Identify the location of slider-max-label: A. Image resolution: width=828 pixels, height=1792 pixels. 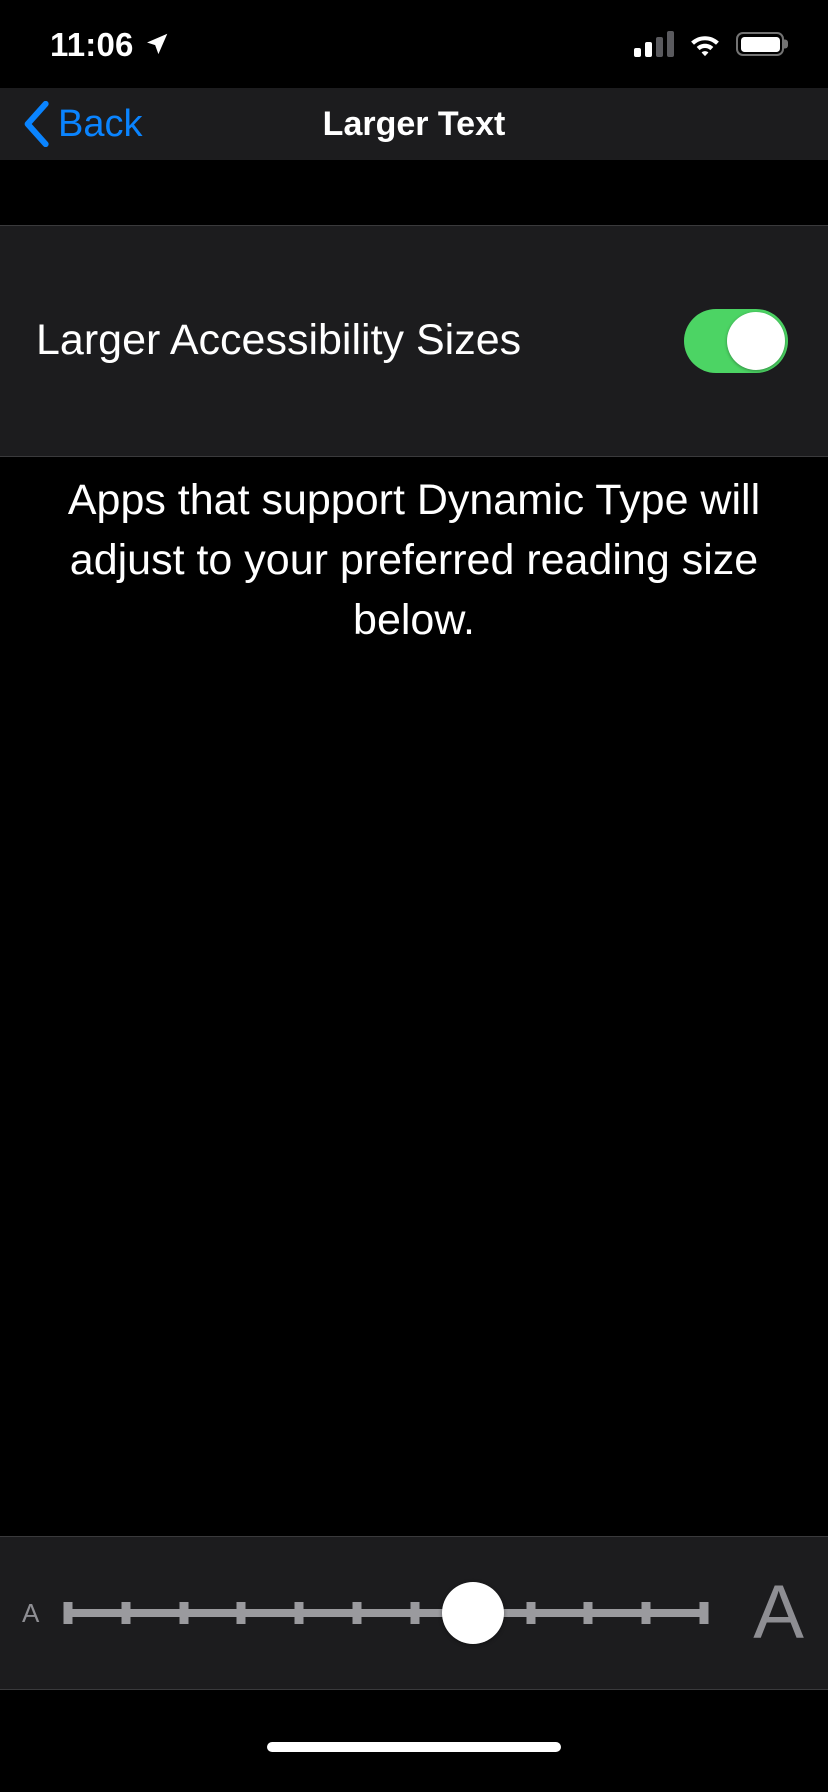
(778, 1612).